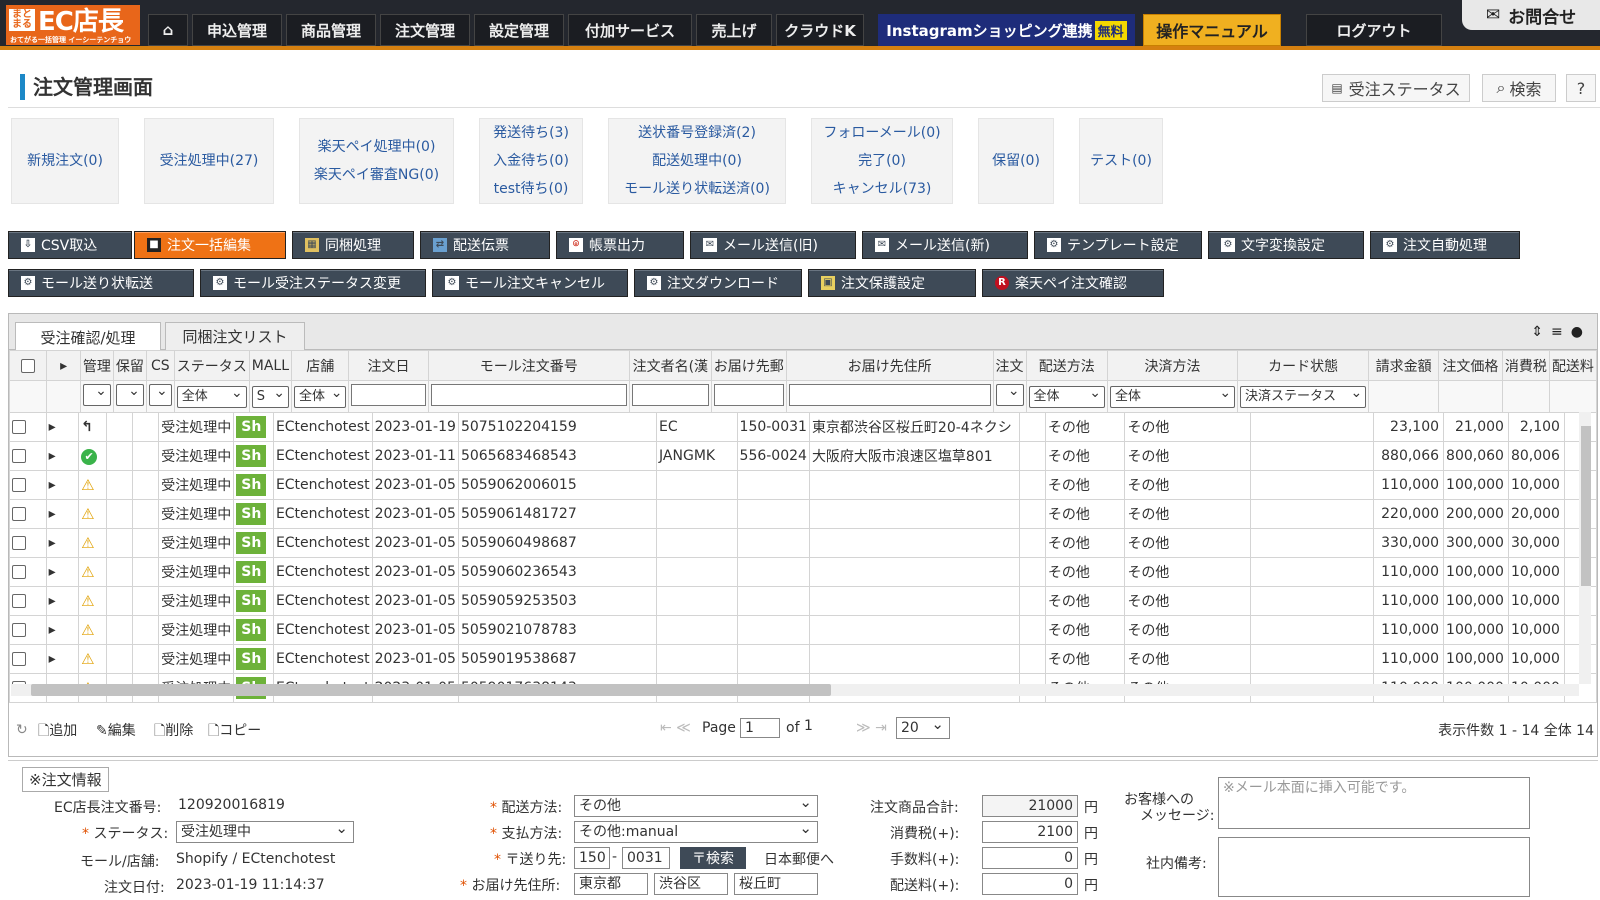 The width and height of the screenshot is (1600, 900). Describe the element at coordinates (530, 283) in the screenshot. I see `mall-cancel-button: ⚙ モール注文キャンセル` at that location.